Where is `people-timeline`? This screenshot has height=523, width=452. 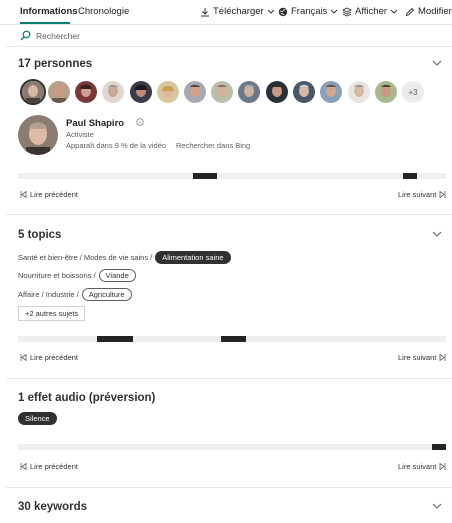
people-timeline is located at coordinates (232, 176).